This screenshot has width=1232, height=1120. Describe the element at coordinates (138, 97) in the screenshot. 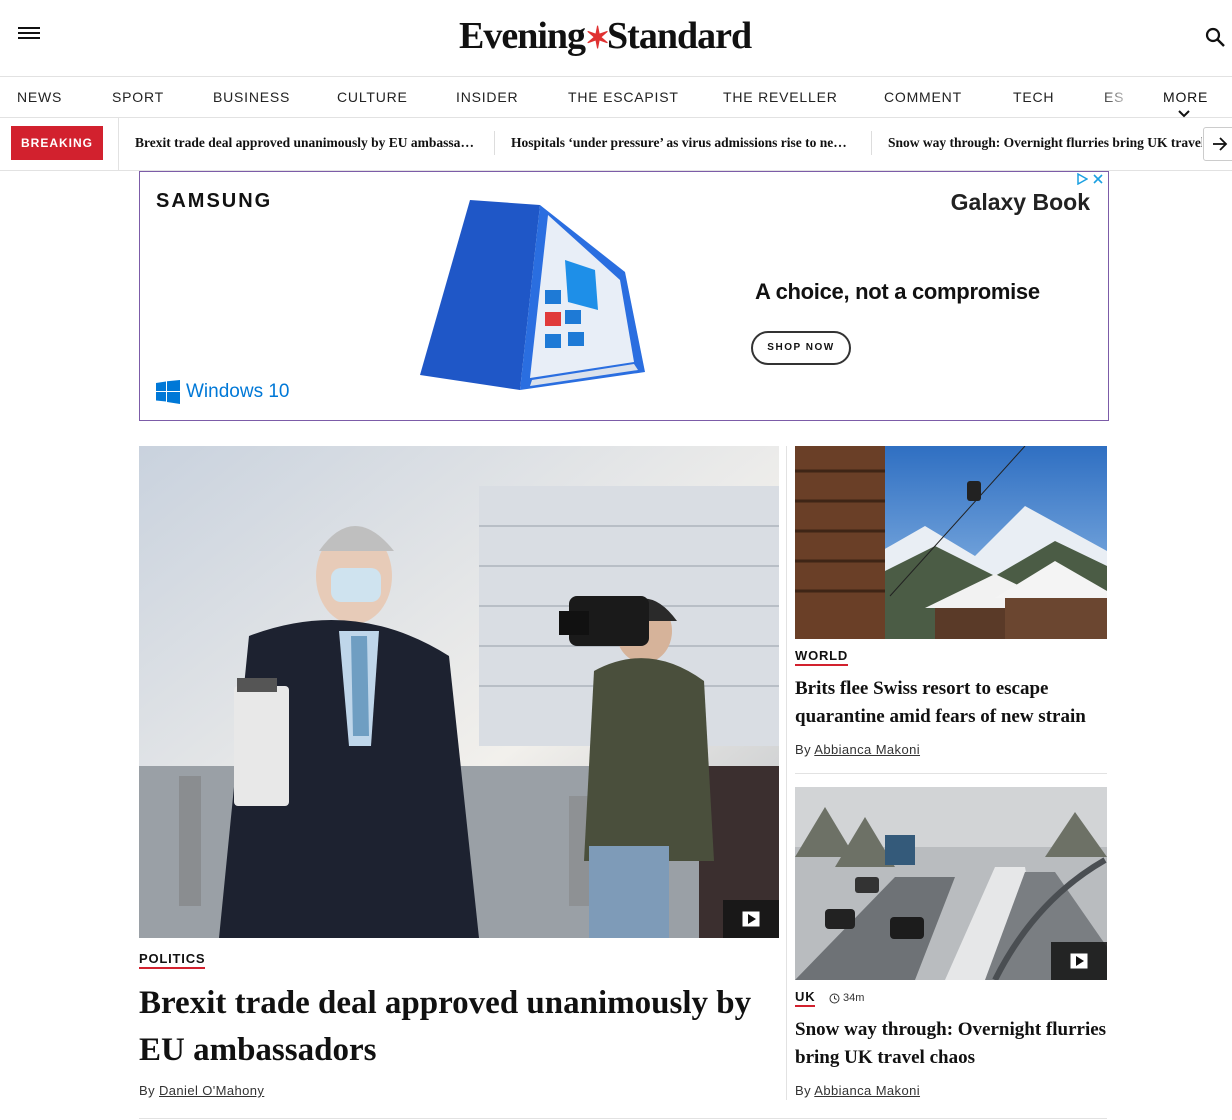

I see `nav-item-sport: SPORT` at that location.